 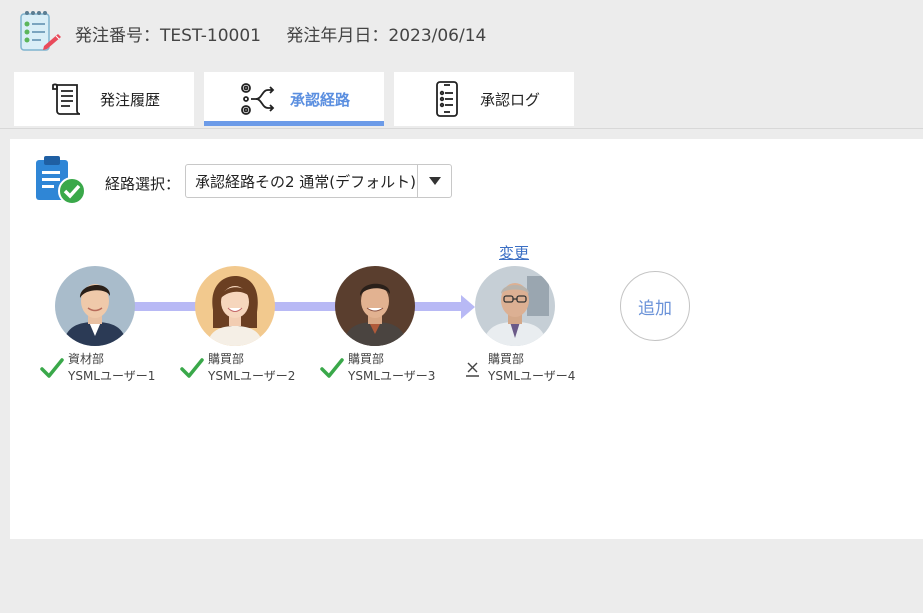 I want to click on tab-label: 発注履歴, so click(x=129, y=99).